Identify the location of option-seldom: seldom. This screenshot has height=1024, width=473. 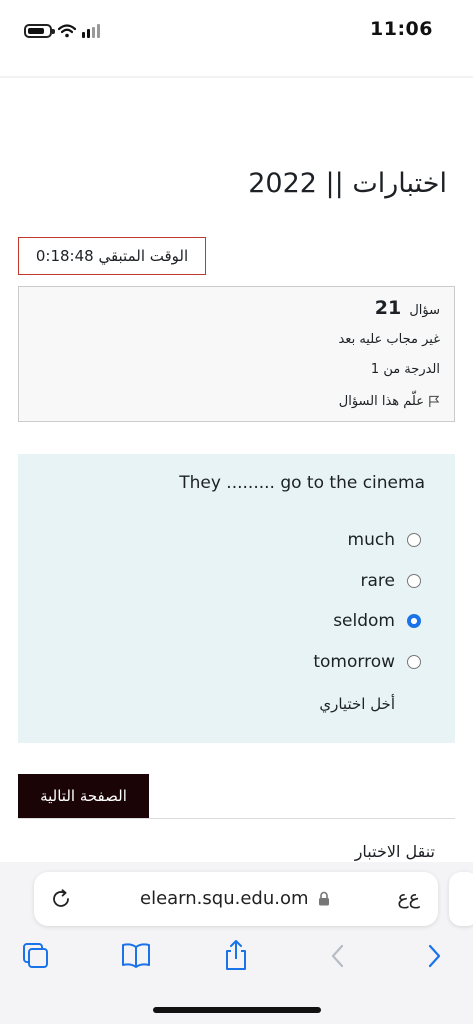
(377, 621).